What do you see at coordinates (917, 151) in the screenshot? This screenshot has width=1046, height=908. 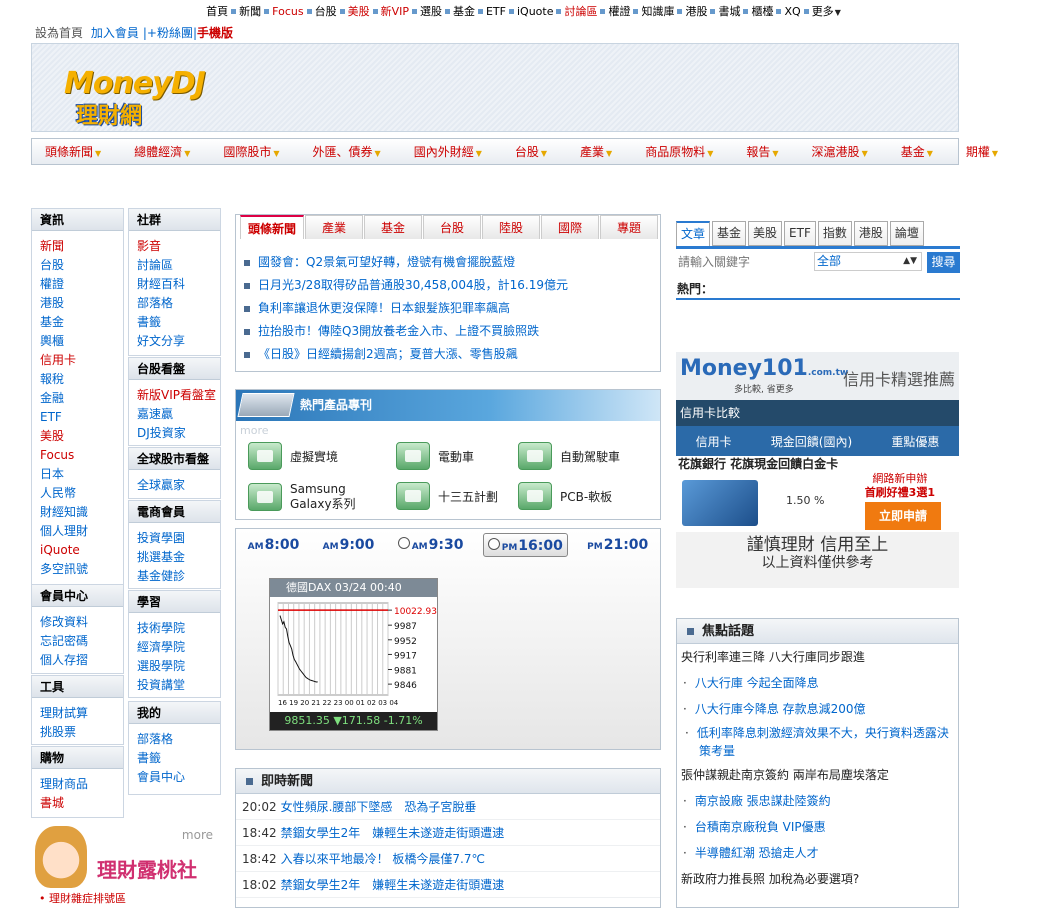 I see `category-menu-item: 基金 ▼` at bounding box center [917, 151].